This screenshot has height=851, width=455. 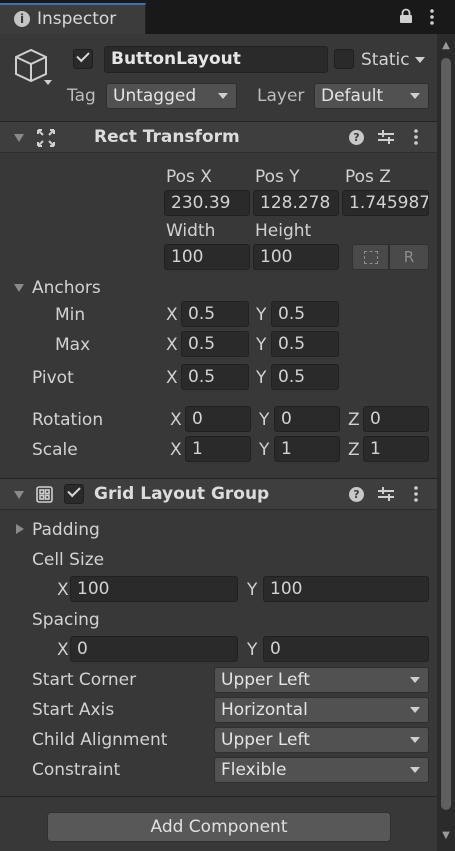 I want to click on start-axis-dropdown: Horizontal, so click(x=321, y=710).